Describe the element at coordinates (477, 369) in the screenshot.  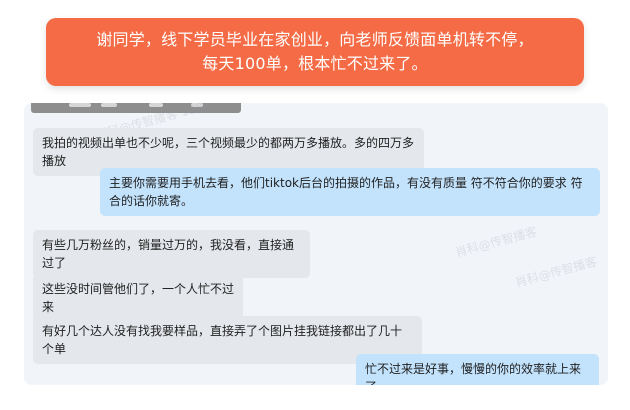
I see `message-bubble-right: 忙不过来是好事，慢慢的你的效率就上来了。` at that location.